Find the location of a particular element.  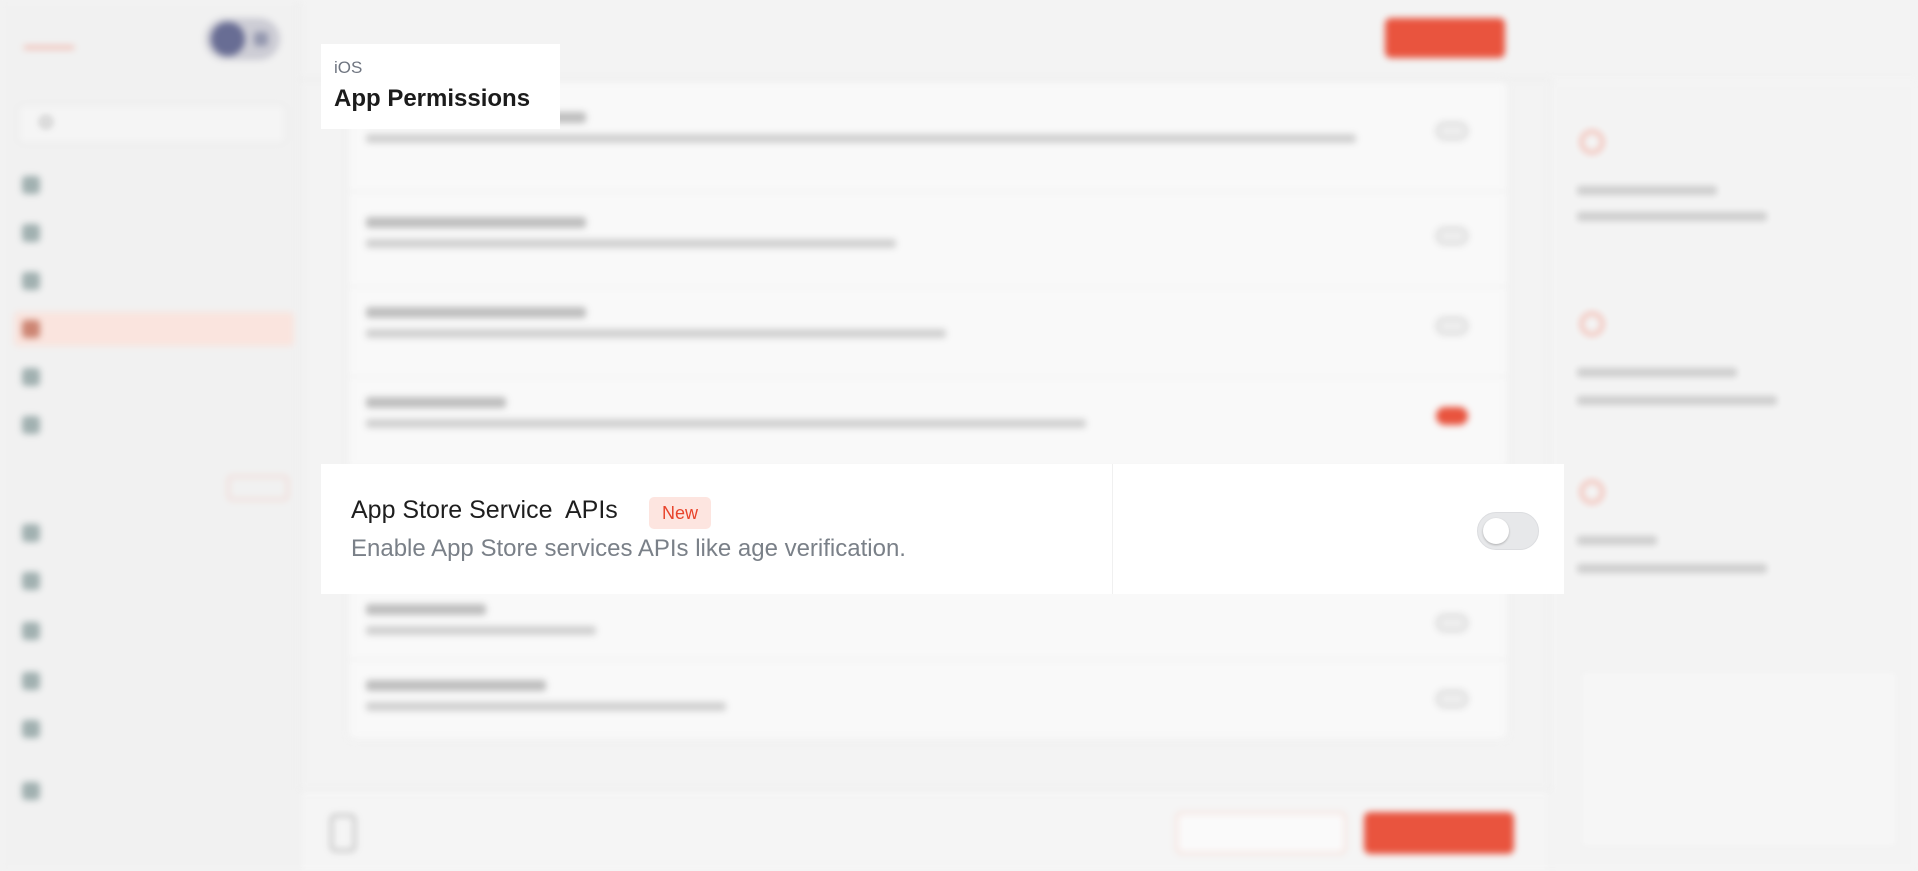

app-store-apis-toggle is located at coordinates (1508, 531).